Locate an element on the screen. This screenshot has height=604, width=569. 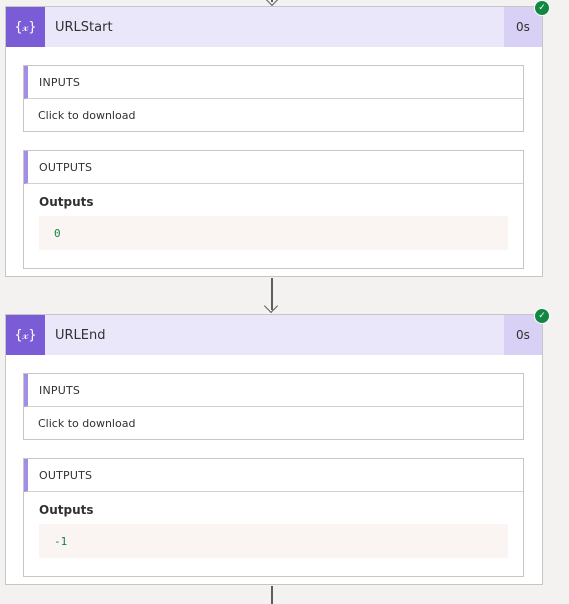
output-value: -1 is located at coordinates (273, 541).